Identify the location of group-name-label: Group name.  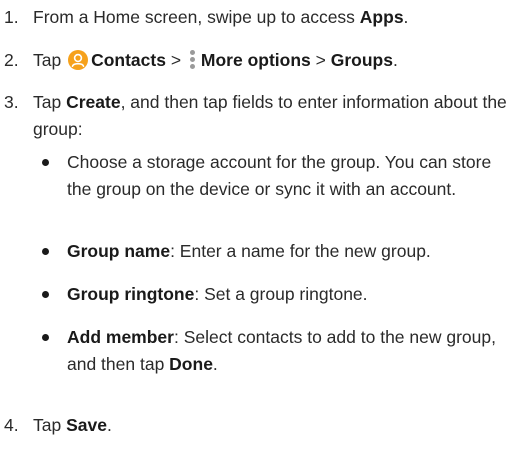
(119, 251).